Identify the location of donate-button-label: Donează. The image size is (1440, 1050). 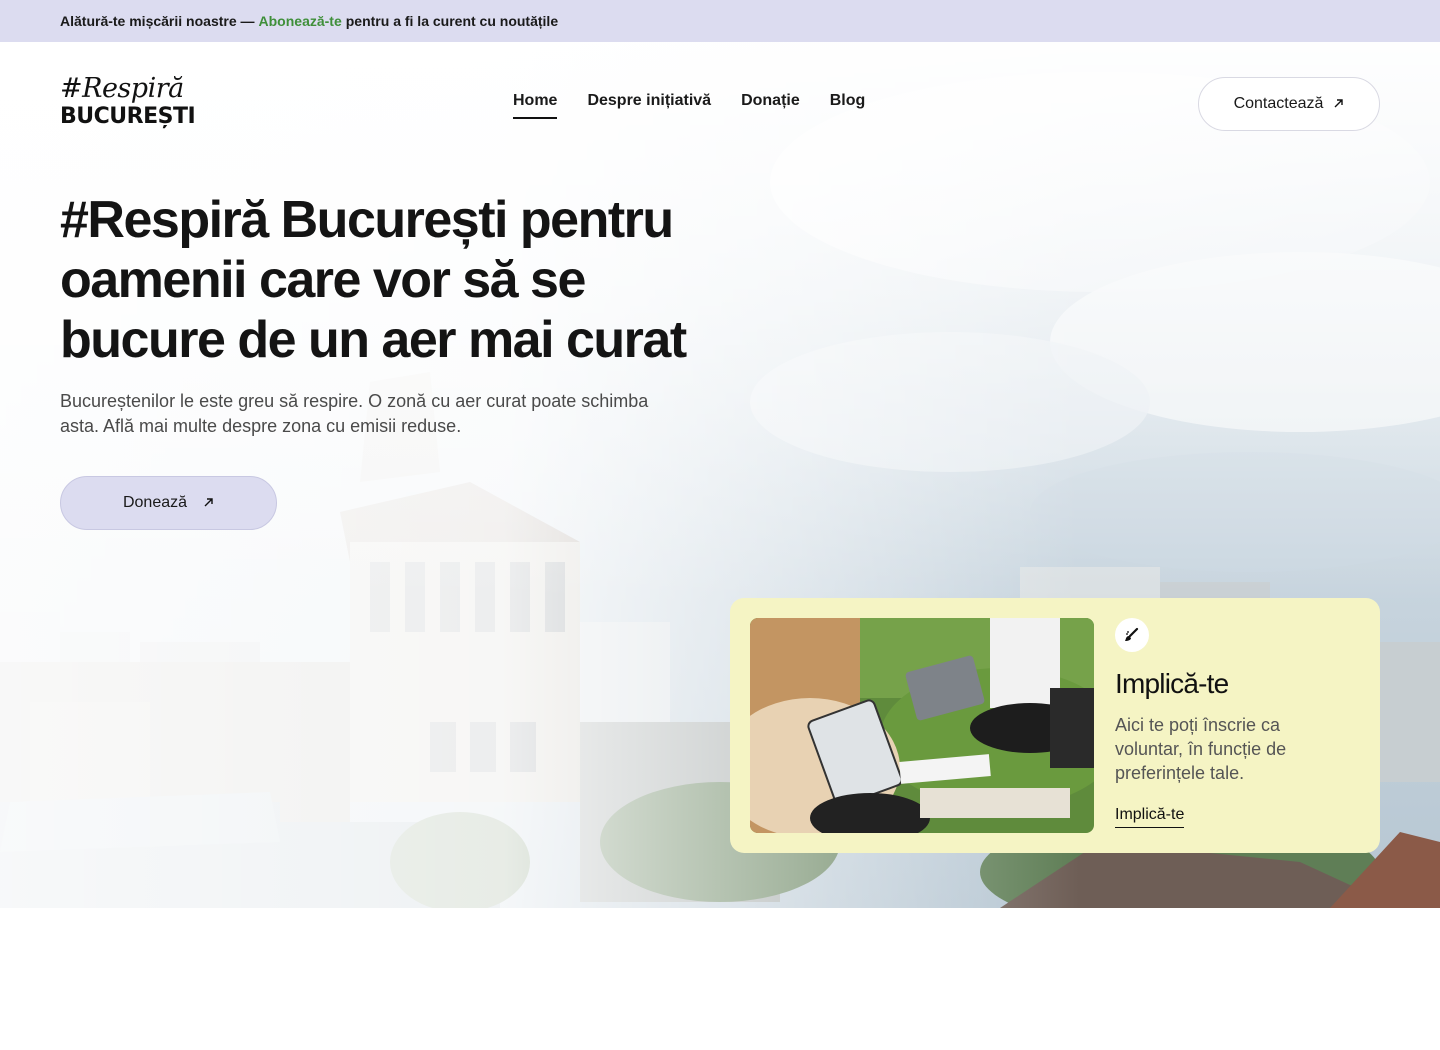
(155, 502).